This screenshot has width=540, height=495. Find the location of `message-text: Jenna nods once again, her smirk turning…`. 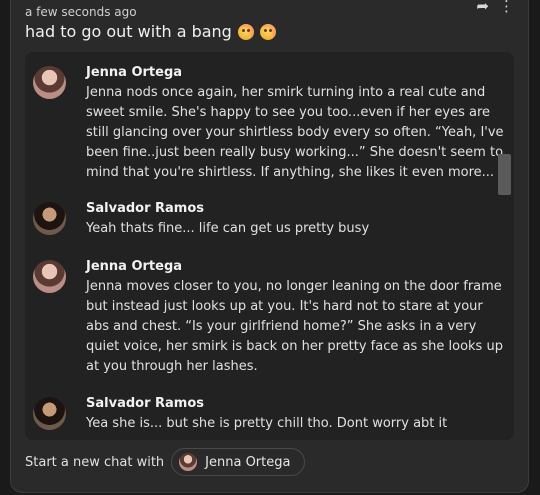

message-text: Jenna nods once again, her smirk turning… is located at coordinates (295, 132).